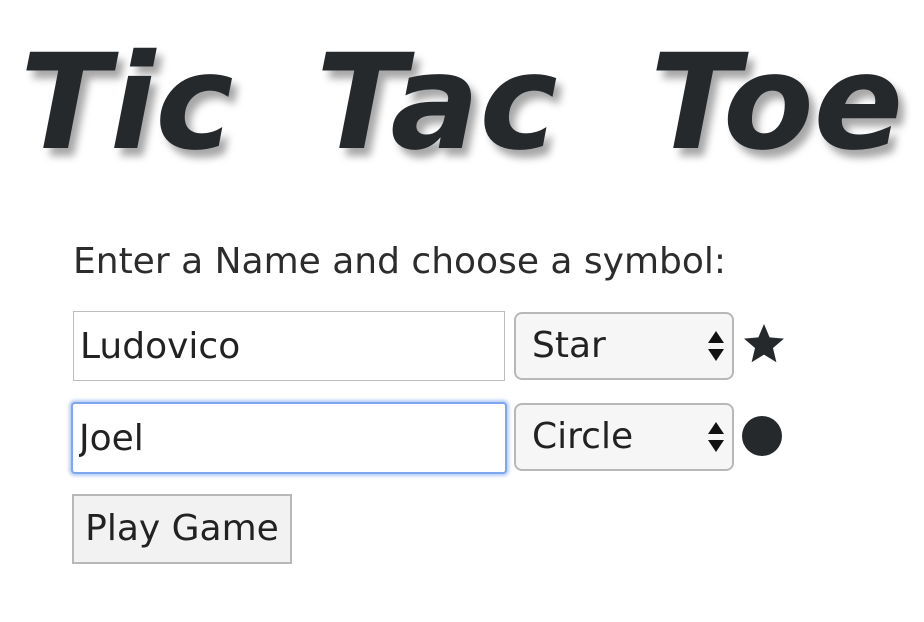 The height and width of the screenshot is (622, 924). Describe the element at coordinates (437, 103) in the screenshot. I see `title-word-tac: Tac` at that location.